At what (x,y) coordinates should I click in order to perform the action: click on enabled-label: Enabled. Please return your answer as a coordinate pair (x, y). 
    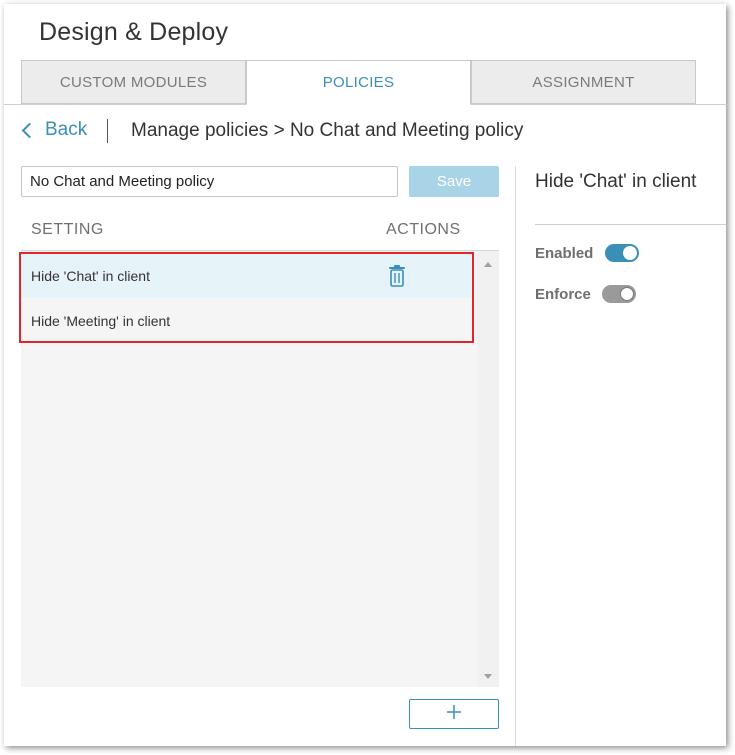
    Looking at the image, I should click on (564, 253).